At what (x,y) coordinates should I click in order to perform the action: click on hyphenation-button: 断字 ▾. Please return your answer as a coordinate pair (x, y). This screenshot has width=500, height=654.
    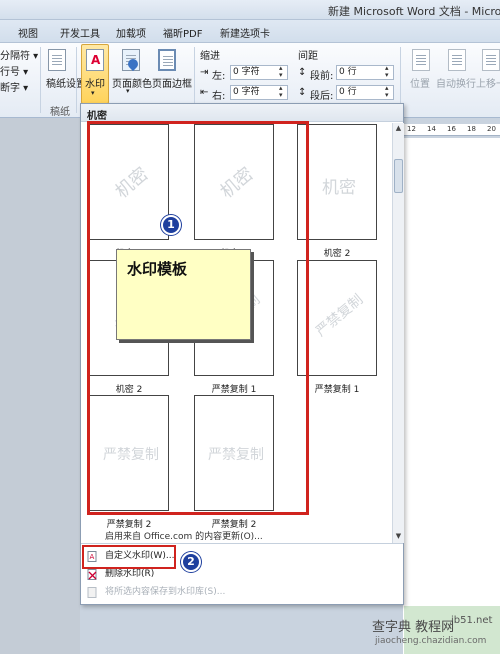
    Looking at the image, I should click on (14, 86).